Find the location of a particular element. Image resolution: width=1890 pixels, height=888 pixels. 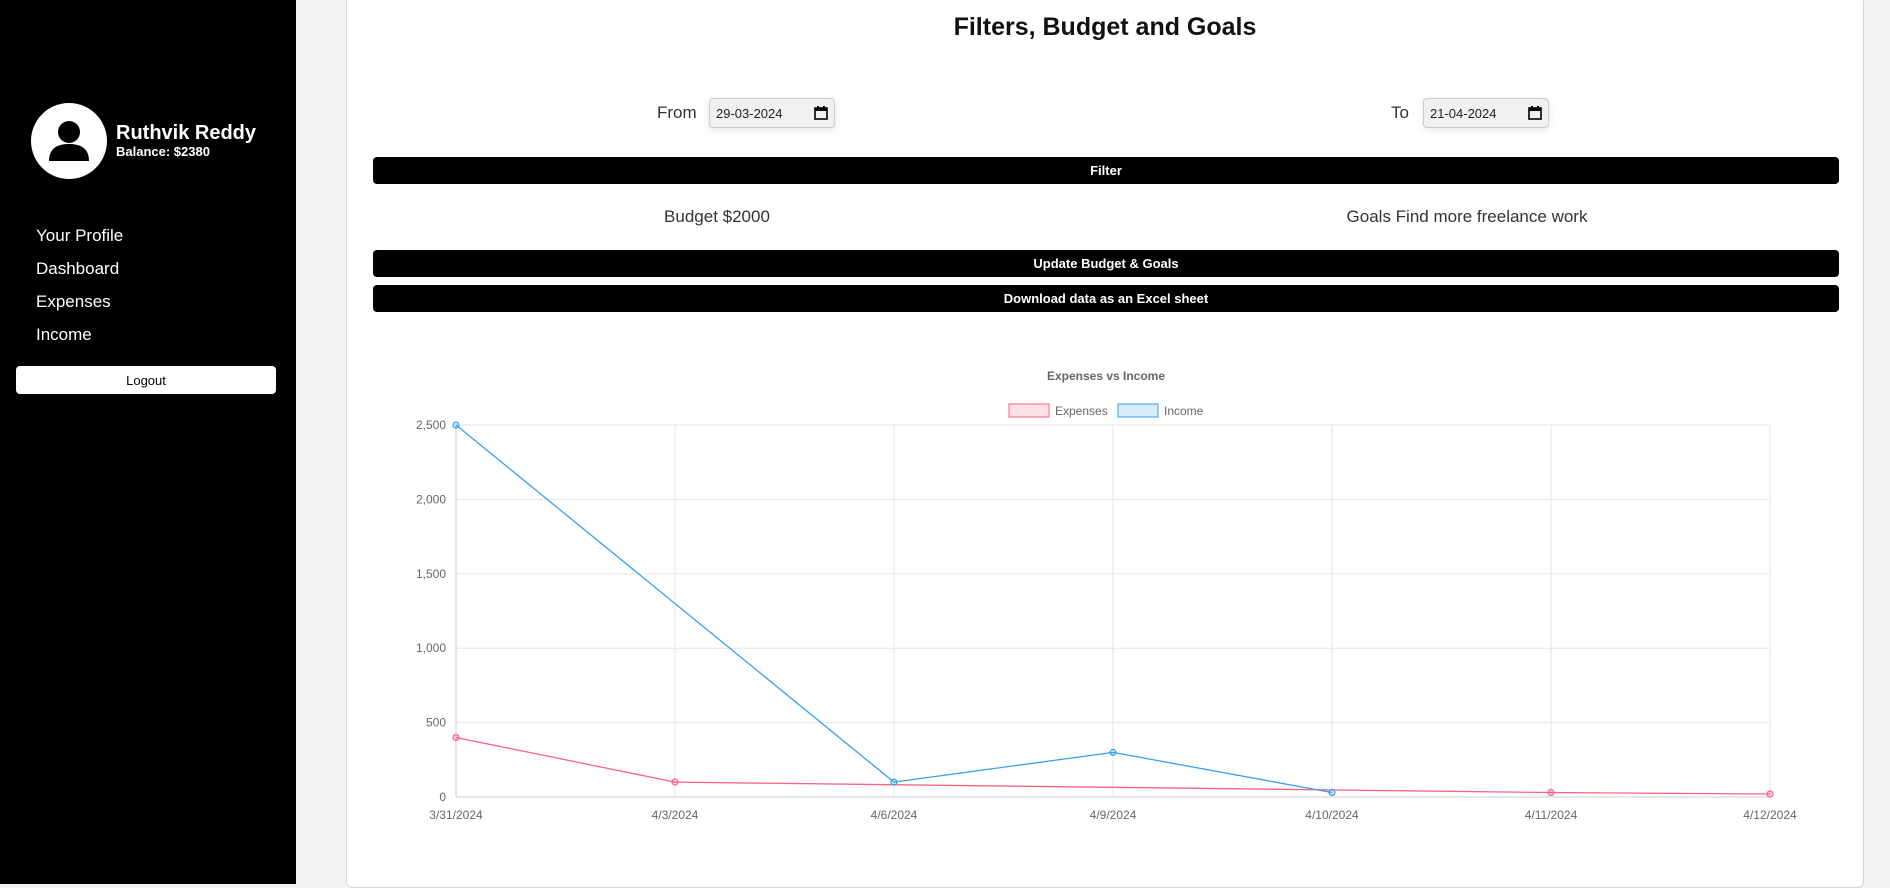

x-tick-label: 4/10/2024 is located at coordinates (1332, 815).